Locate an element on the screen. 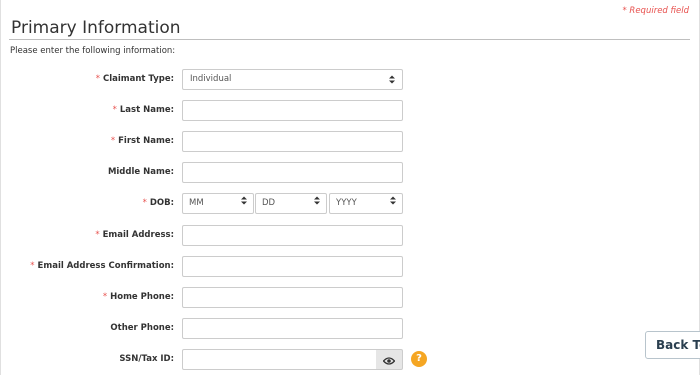 The width and height of the screenshot is (700, 375). eye-icon is located at coordinates (389, 359).